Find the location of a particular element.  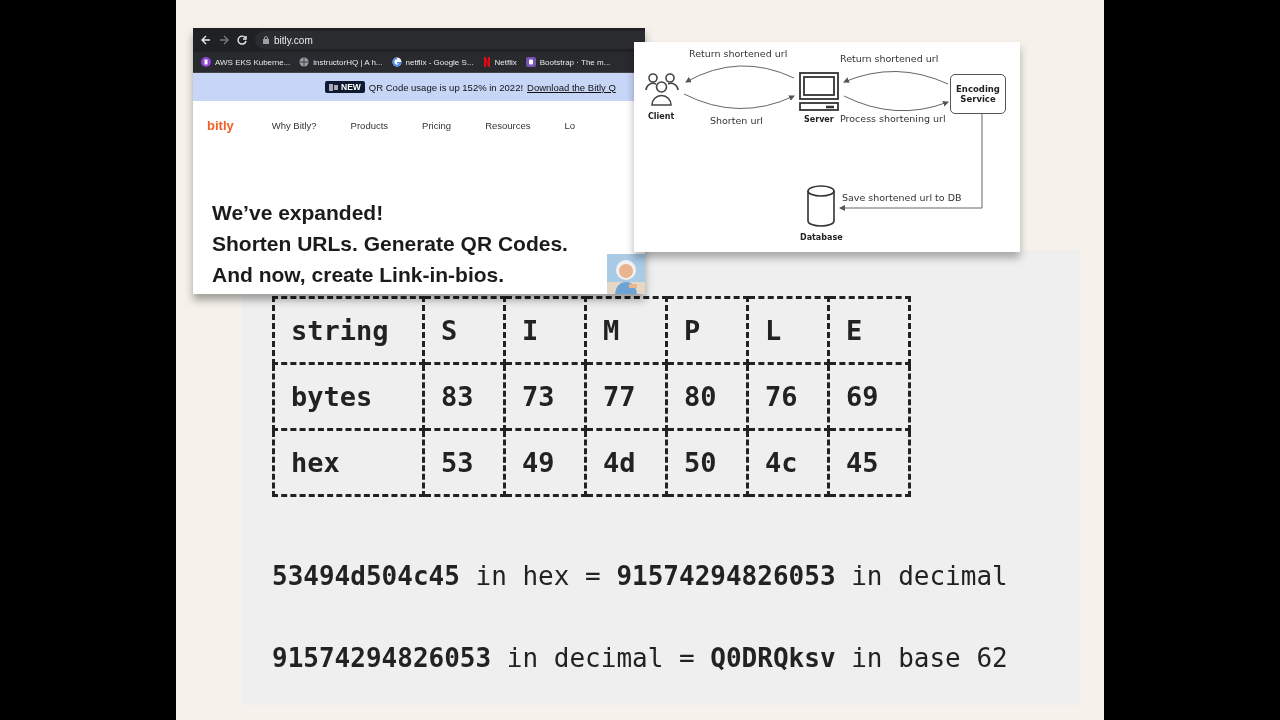

banner-text: QR Code usage is up 152% in 2022! is located at coordinates (446, 87).